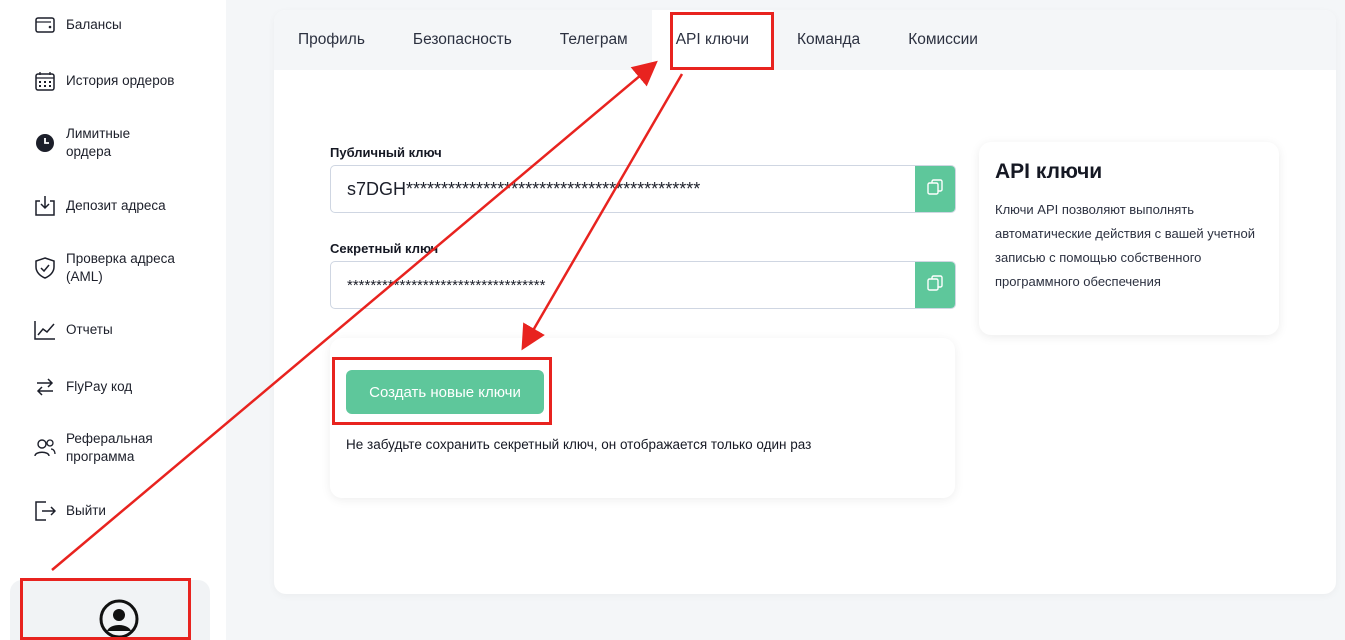  I want to click on sidebar-item-label: Лимитные ордера, so click(98, 142).